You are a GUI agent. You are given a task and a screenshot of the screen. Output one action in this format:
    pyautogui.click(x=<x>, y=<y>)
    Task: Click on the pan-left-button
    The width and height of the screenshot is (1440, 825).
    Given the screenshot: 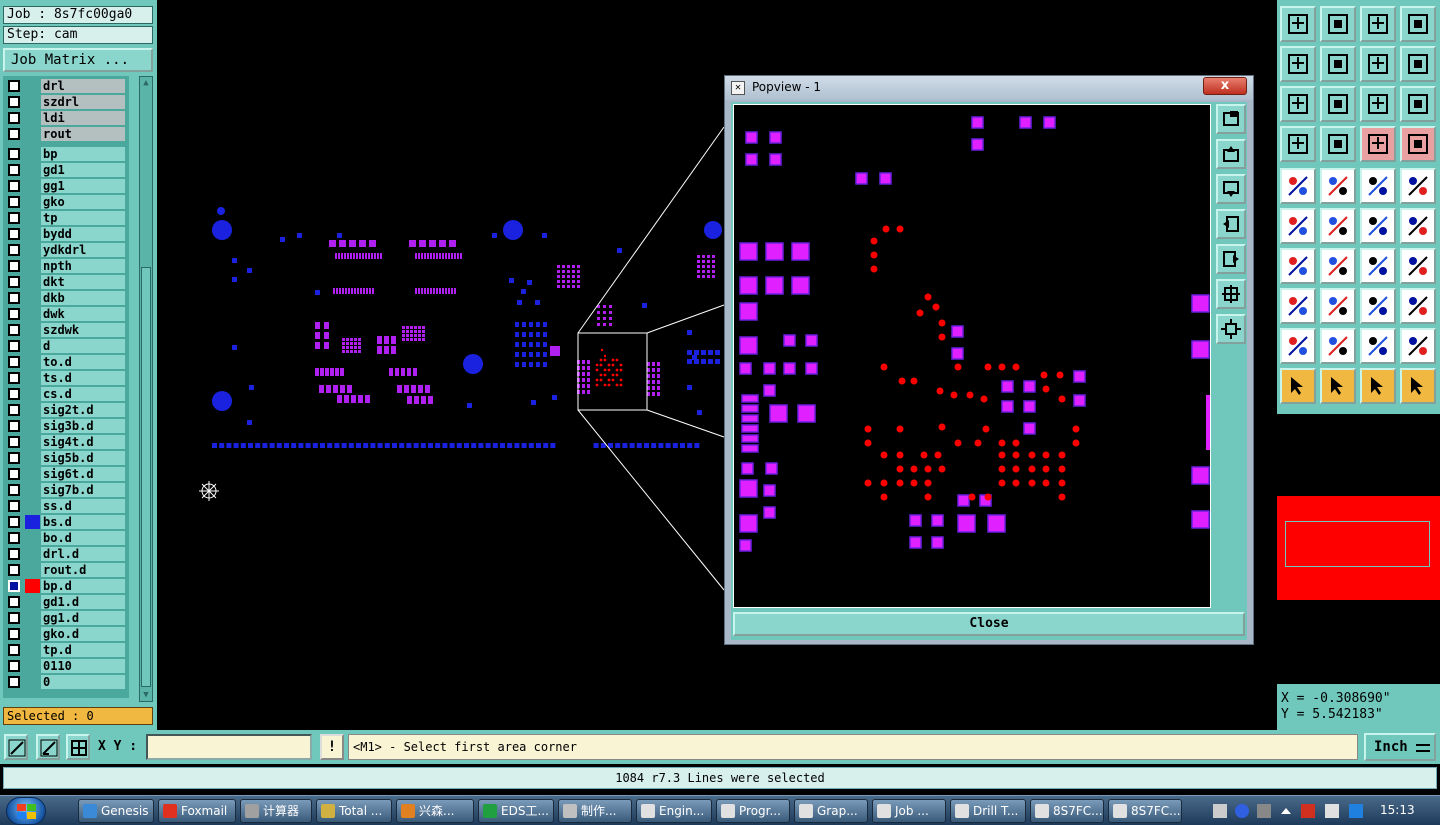 What is the action you would take?
    pyautogui.click(x=1298, y=64)
    